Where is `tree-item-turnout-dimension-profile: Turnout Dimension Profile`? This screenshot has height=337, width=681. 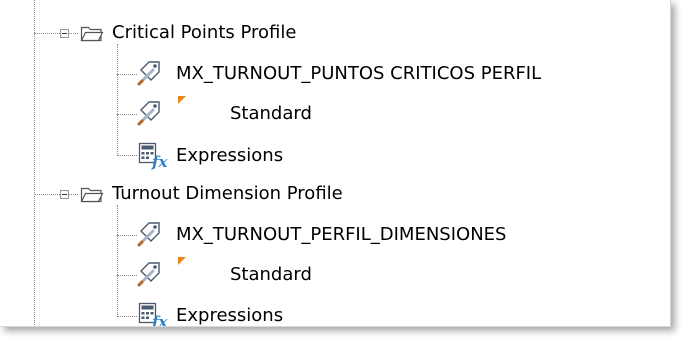
tree-item-turnout-dimension-profile: Turnout Dimension Profile is located at coordinates (227, 194).